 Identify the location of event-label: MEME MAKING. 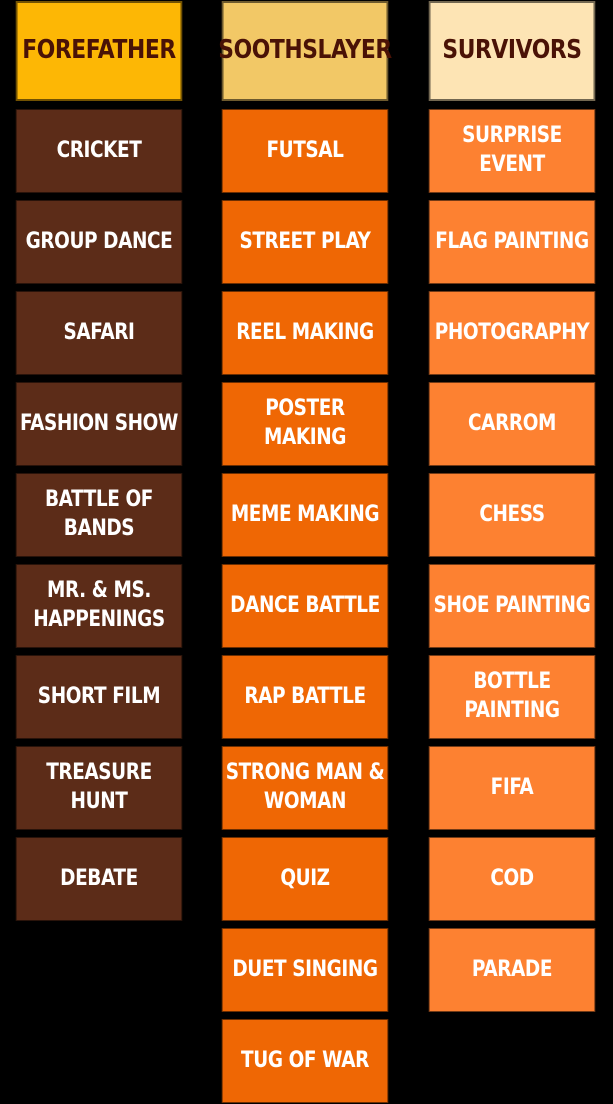
(305, 514).